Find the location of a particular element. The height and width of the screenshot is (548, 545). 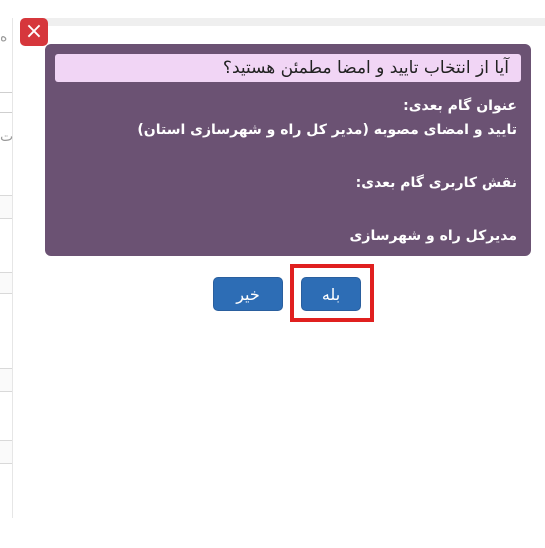

yes-button: بله is located at coordinates (331, 294).